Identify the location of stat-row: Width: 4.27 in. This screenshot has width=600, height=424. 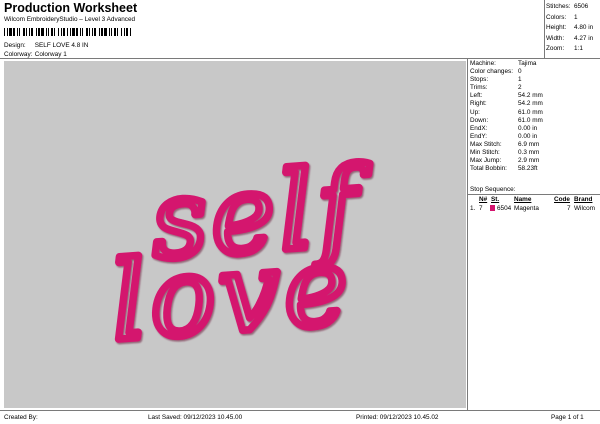
(569, 39).